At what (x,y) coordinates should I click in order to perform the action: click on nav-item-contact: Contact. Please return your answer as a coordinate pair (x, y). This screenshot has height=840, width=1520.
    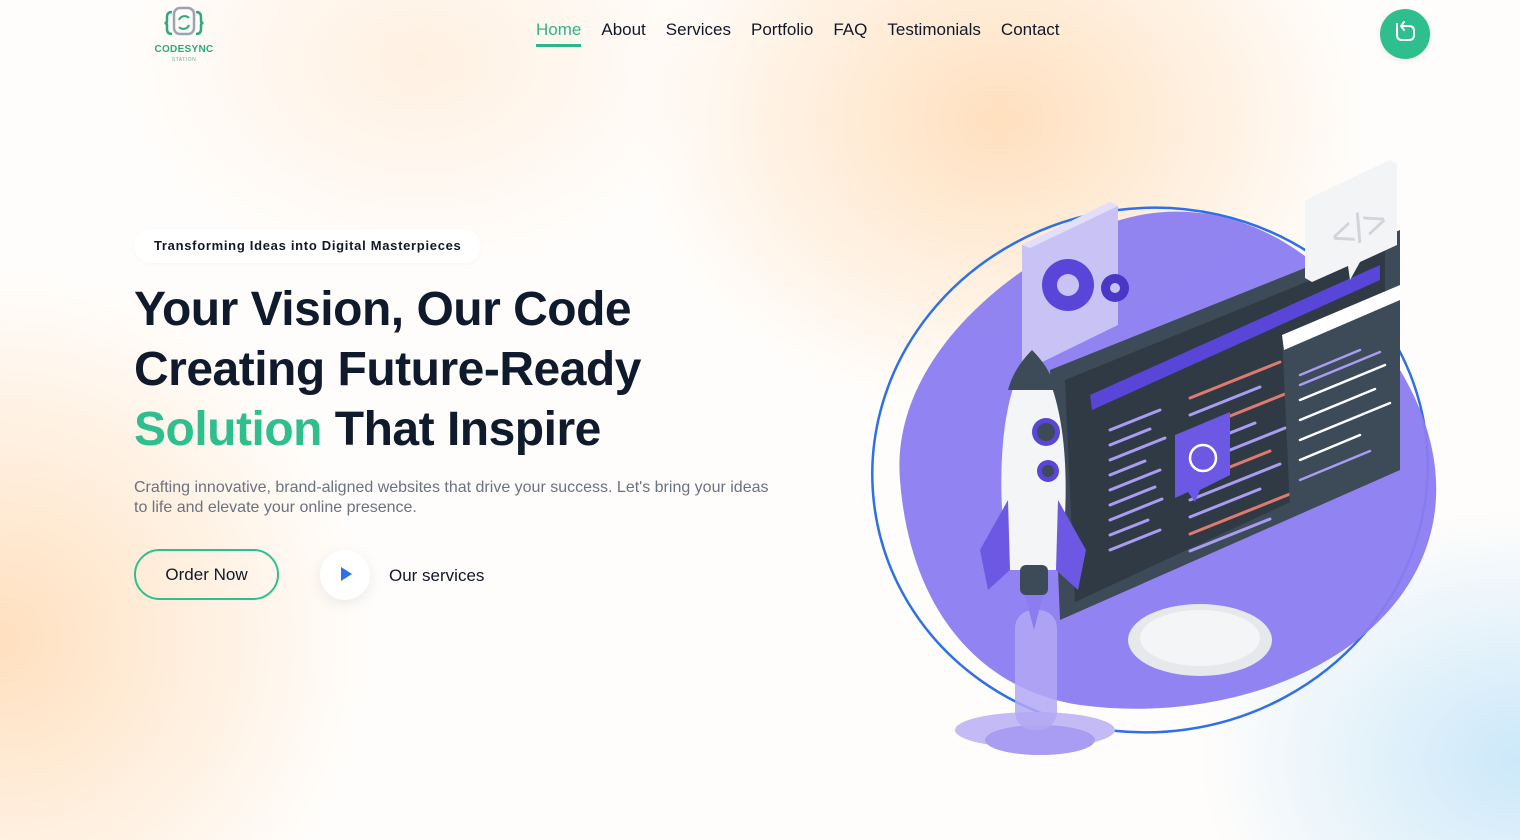
    Looking at the image, I should click on (1030, 33).